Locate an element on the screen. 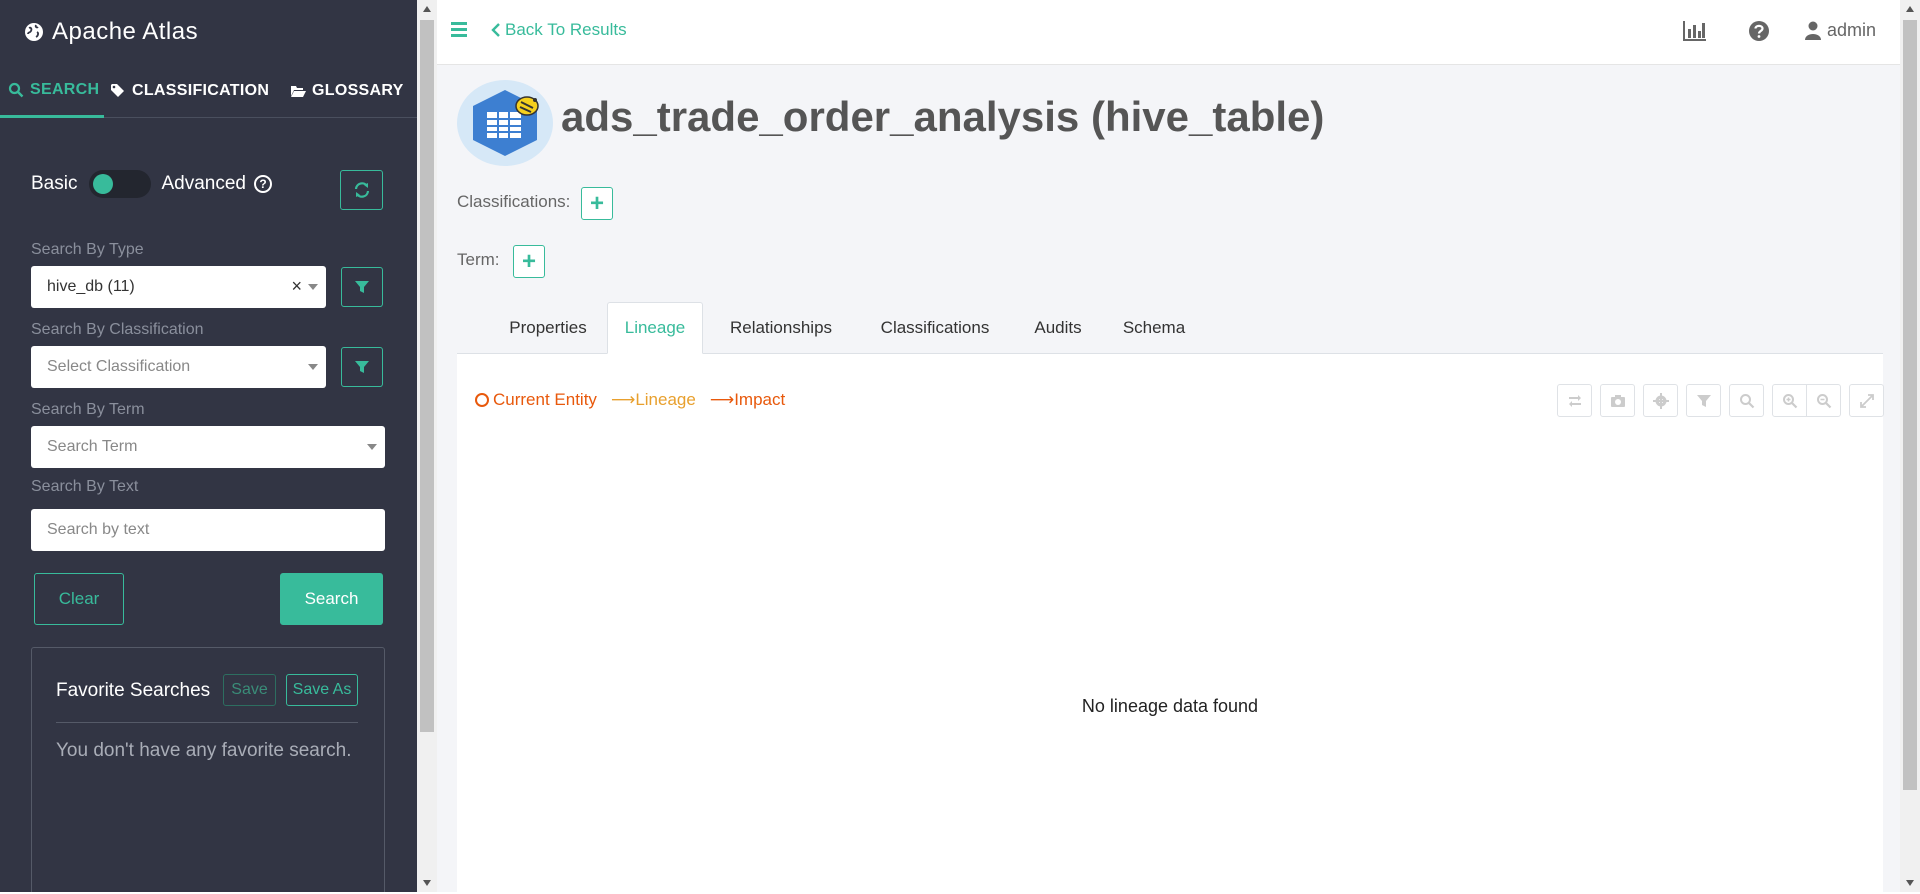  question-circle-icon: ? is located at coordinates (262, 184).